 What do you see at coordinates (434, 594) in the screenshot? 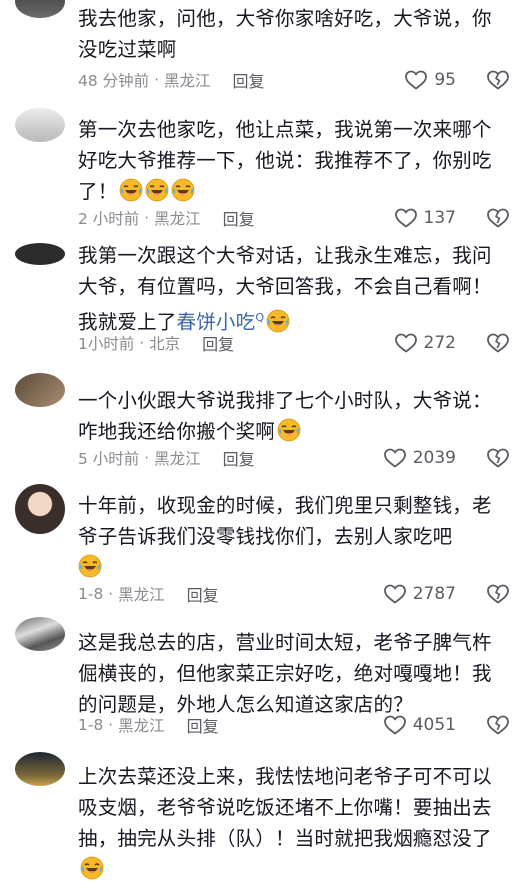
I see `like-count: 2787` at bounding box center [434, 594].